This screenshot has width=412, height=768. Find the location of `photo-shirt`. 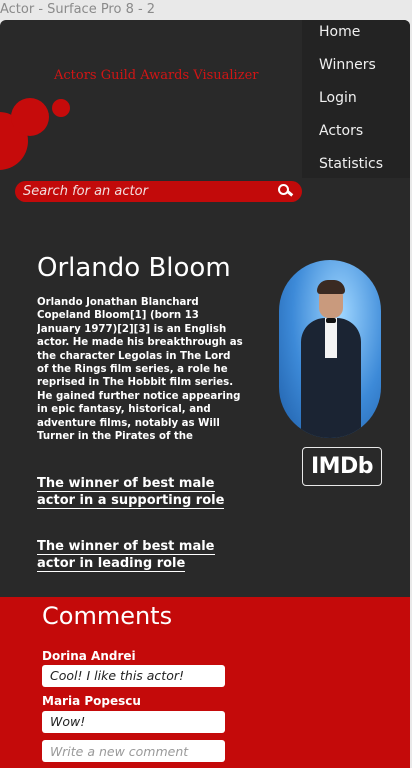

photo-shirt is located at coordinates (331, 338).